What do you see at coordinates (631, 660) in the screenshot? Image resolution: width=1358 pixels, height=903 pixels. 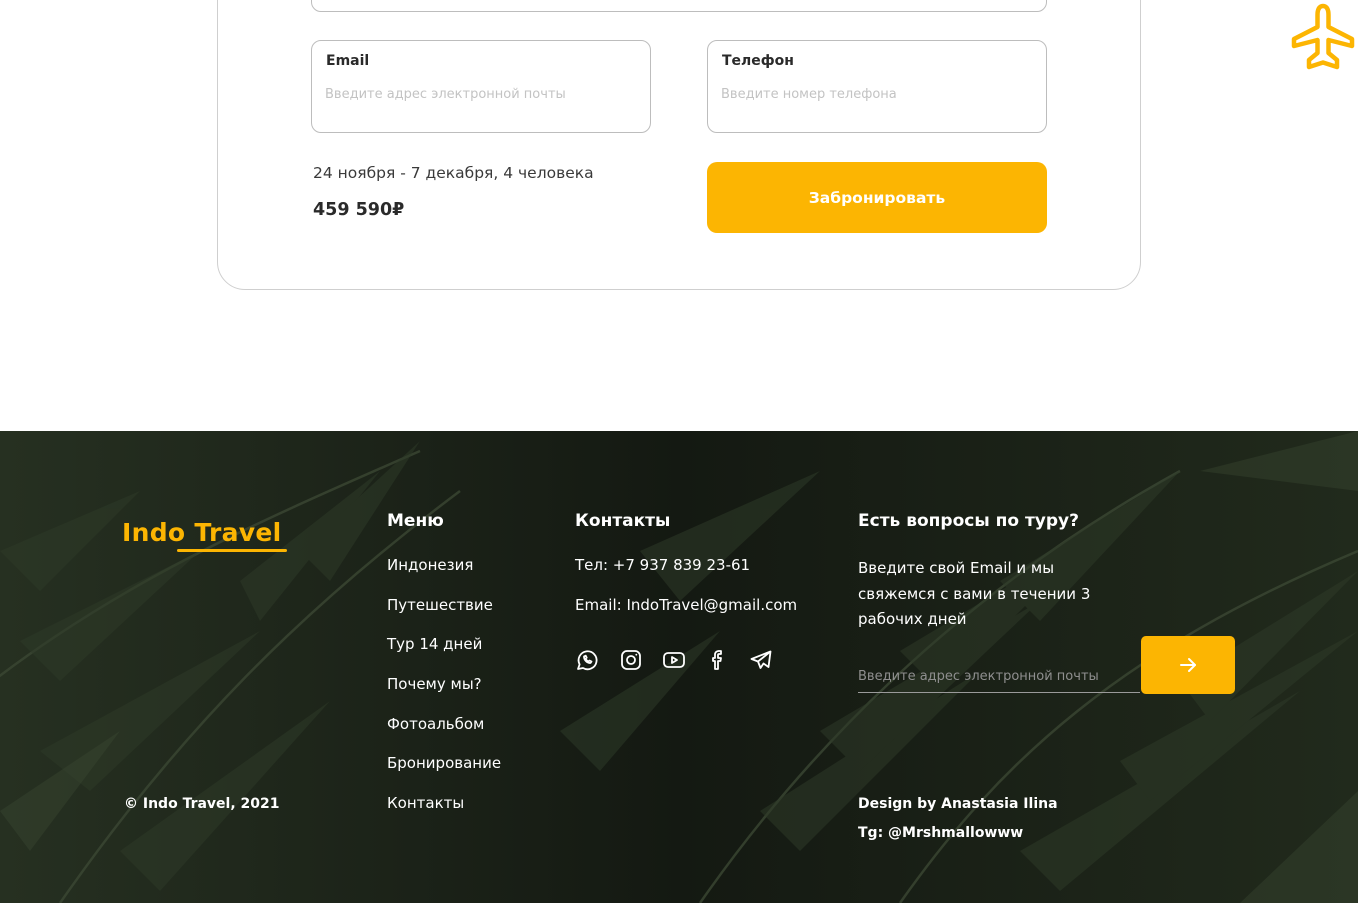 I see `instagram-icon` at bounding box center [631, 660].